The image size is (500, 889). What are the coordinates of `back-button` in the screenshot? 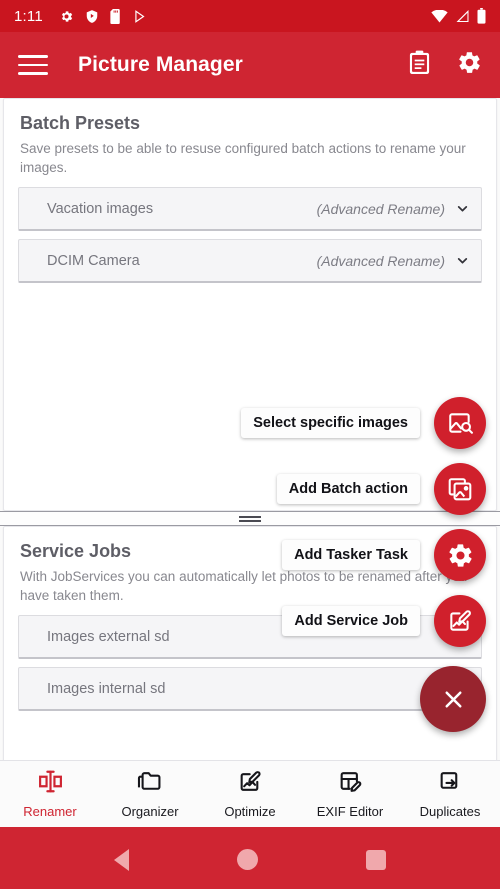 It's located at (121, 859).